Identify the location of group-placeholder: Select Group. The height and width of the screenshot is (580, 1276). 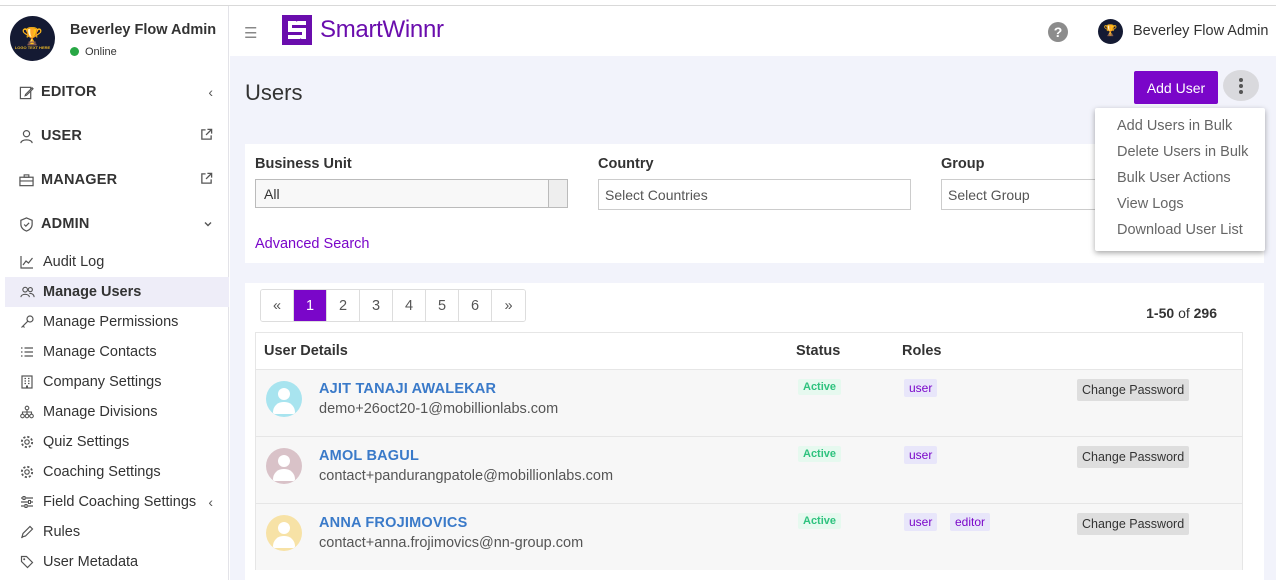
(989, 195).